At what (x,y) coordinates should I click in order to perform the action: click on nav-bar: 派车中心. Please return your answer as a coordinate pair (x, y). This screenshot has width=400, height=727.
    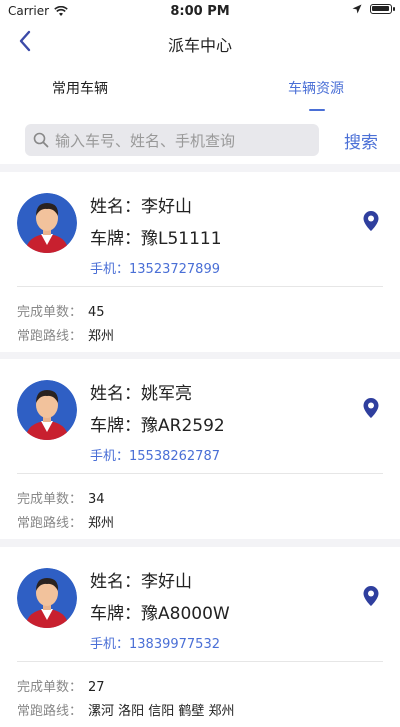
    Looking at the image, I should click on (200, 42).